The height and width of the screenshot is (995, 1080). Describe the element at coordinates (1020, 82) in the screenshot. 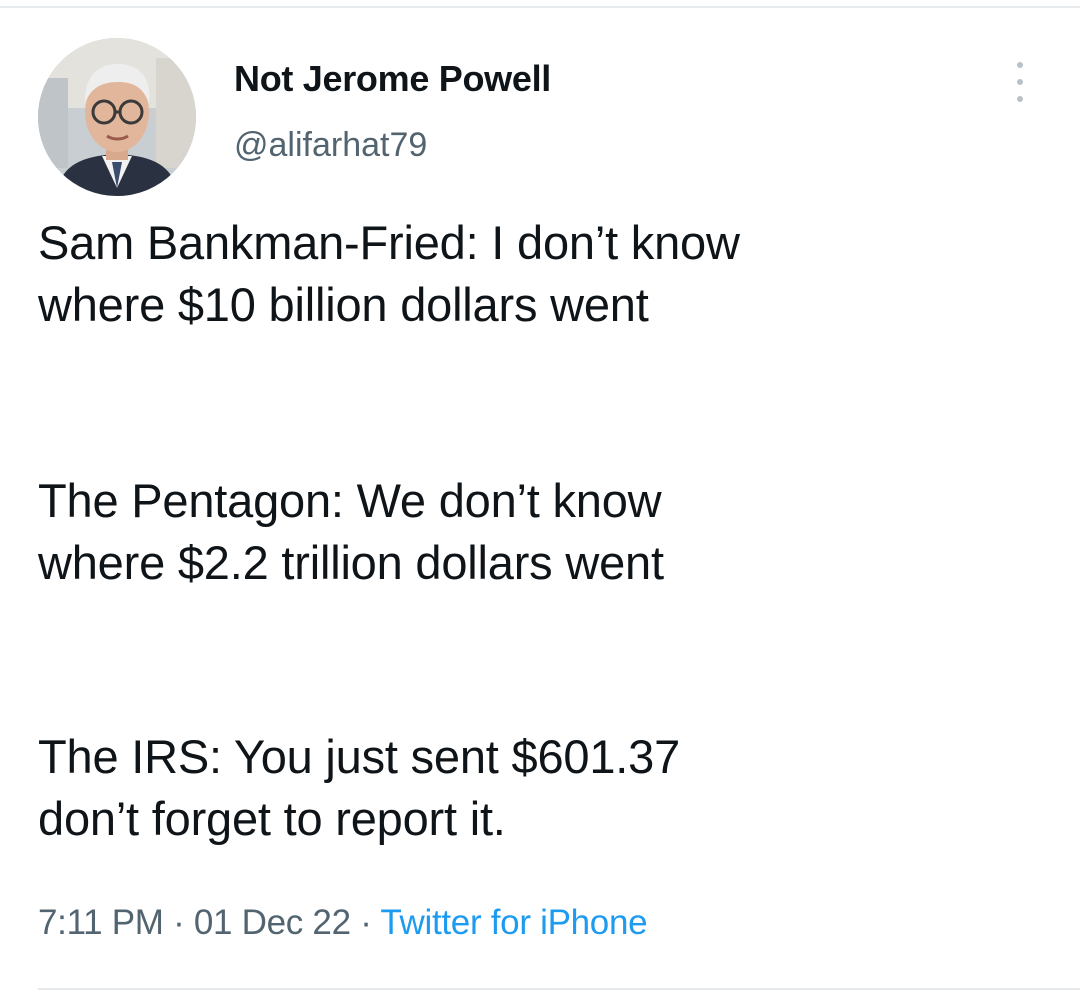

I see `more-vertical-icon` at that location.